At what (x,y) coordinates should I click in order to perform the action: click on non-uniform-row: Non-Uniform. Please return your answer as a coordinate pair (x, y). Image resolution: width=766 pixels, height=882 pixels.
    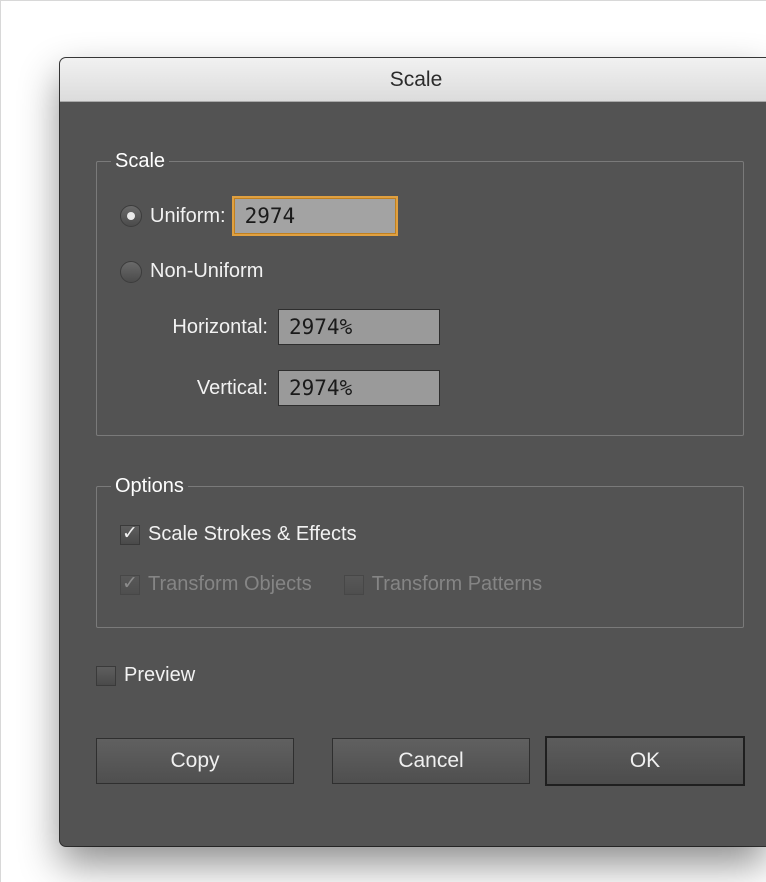
    Looking at the image, I should click on (191, 271).